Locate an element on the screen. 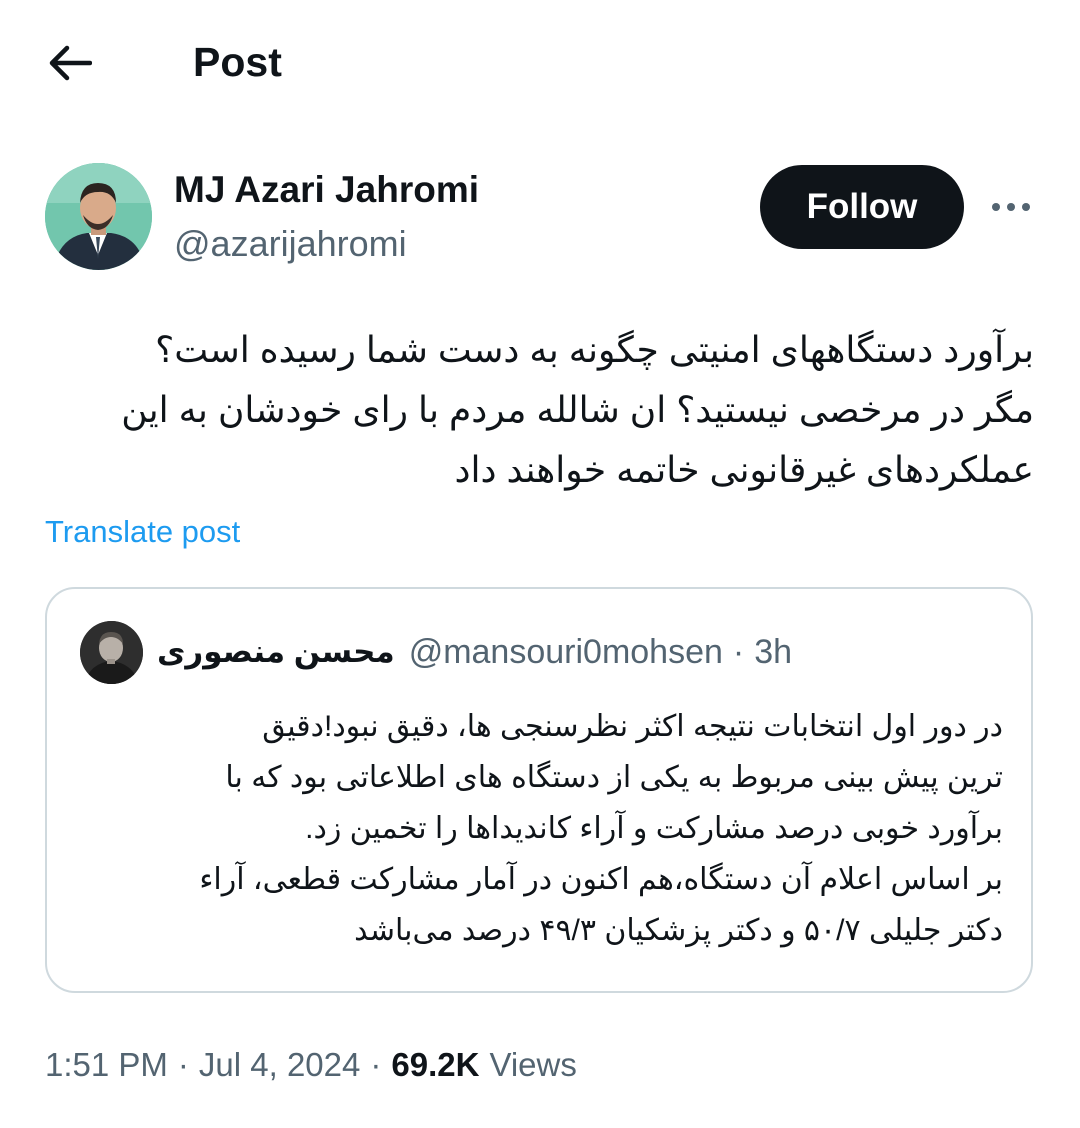 Image resolution: width=1080 pixels, height=1128 pixels. quoted-post-time: 3h is located at coordinates (773, 652).